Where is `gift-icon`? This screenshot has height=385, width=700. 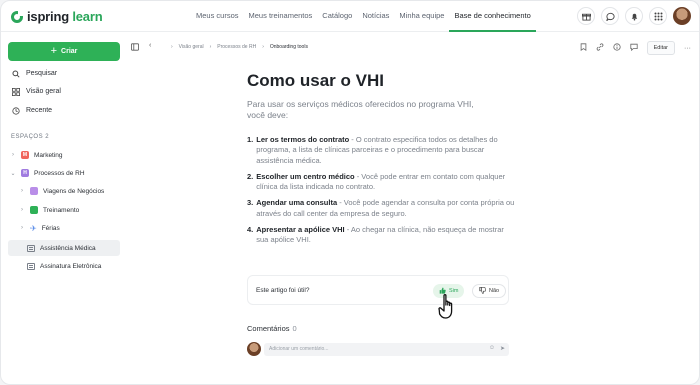
gift-icon is located at coordinates (586, 16).